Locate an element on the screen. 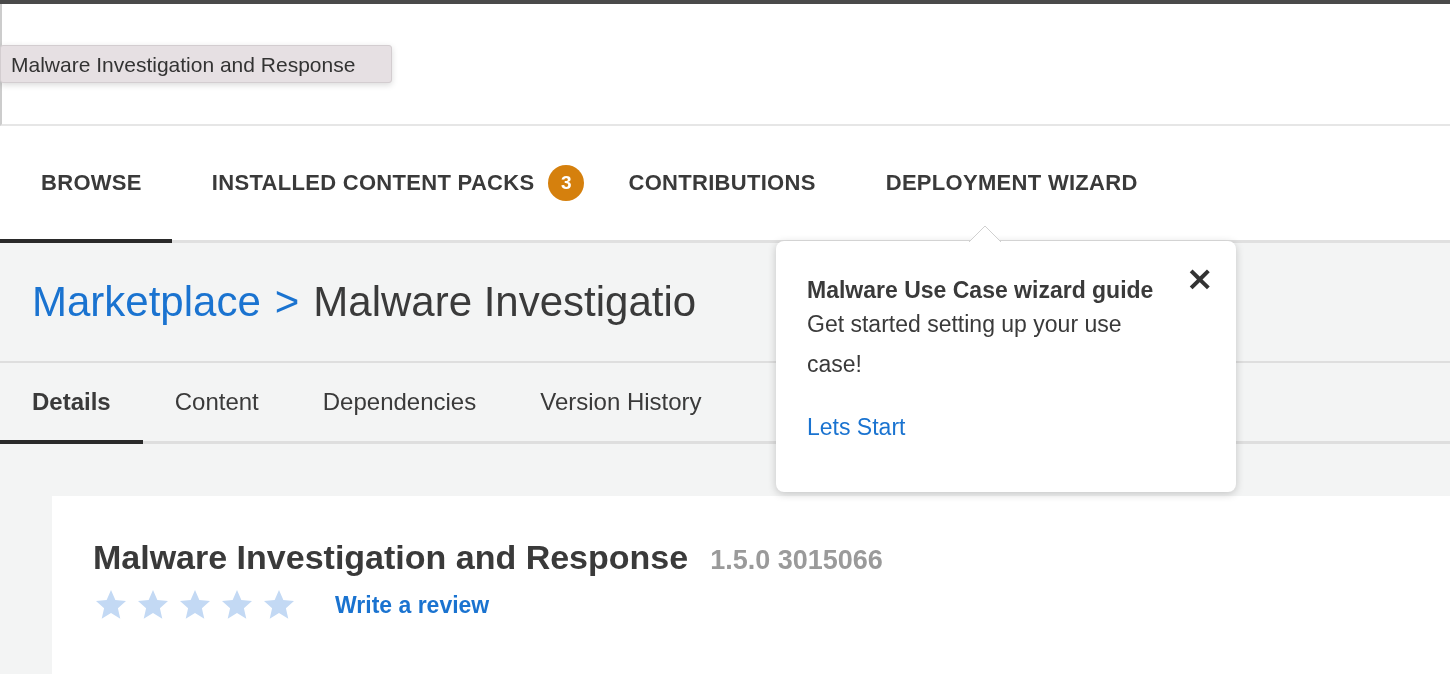 The image size is (1450, 674). version-text: 1.5.0 3015066 is located at coordinates (796, 560).